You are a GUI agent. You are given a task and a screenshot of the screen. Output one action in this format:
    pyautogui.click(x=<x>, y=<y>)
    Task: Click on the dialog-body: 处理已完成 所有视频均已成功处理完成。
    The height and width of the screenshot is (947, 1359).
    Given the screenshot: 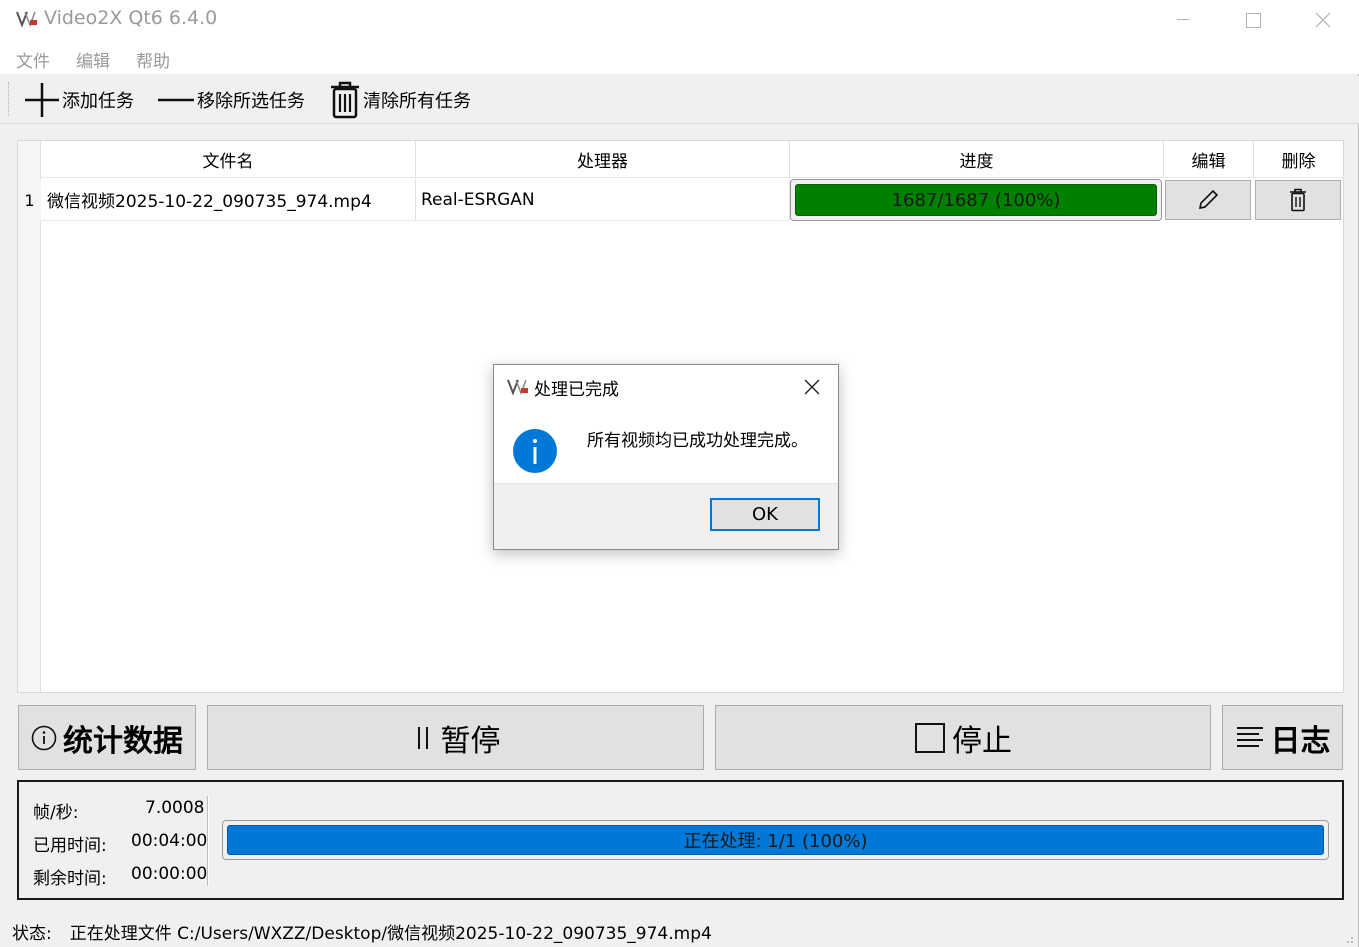 What is the action you would take?
    pyautogui.click(x=666, y=424)
    